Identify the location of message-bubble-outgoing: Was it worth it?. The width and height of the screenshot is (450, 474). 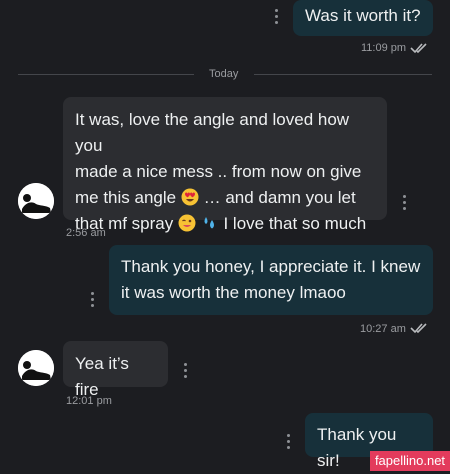
(363, 18).